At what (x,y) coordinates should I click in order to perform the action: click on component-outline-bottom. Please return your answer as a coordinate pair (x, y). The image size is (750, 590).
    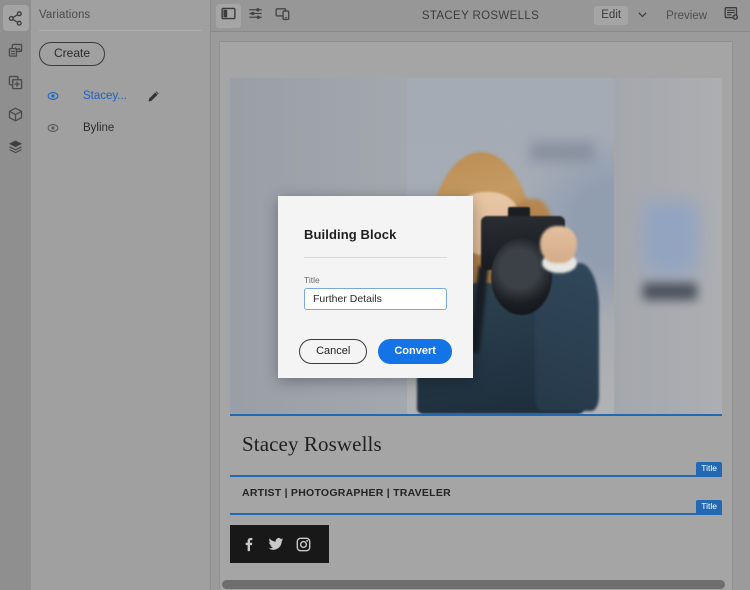
    Looking at the image, I should click on (476, 514).